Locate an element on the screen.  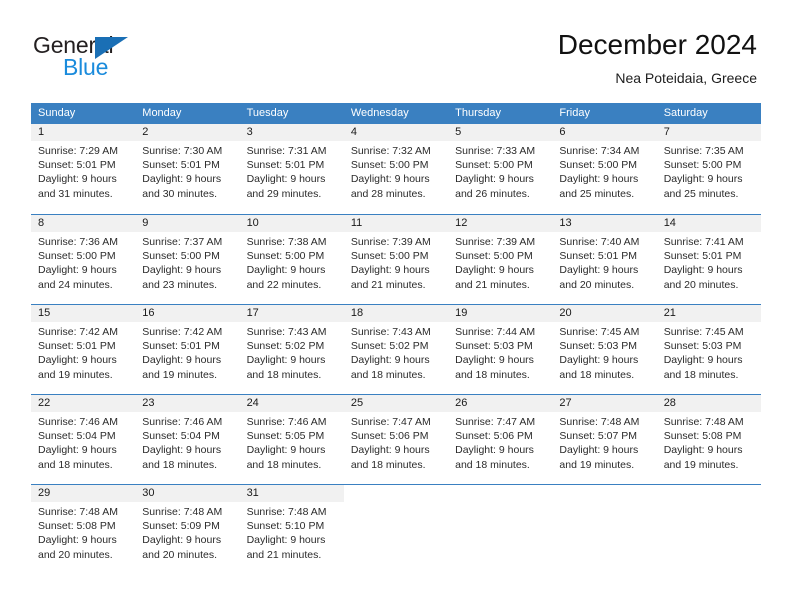
brand-logo: General Blue is located at coordinates (143, 59).